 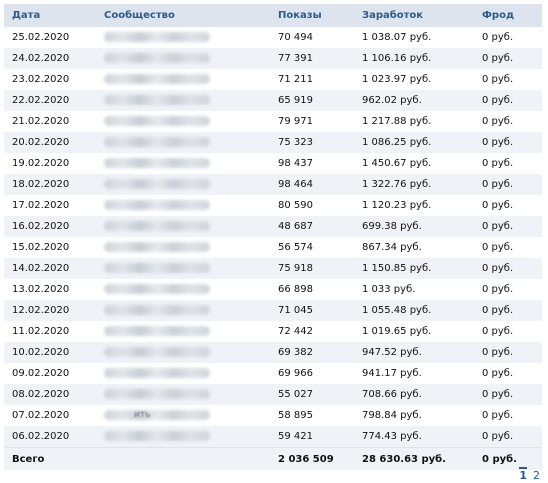 I want to click on table-row: 08.02.2020 55 027 708.66 руб. 0 руб., so click(x=273, y=394).